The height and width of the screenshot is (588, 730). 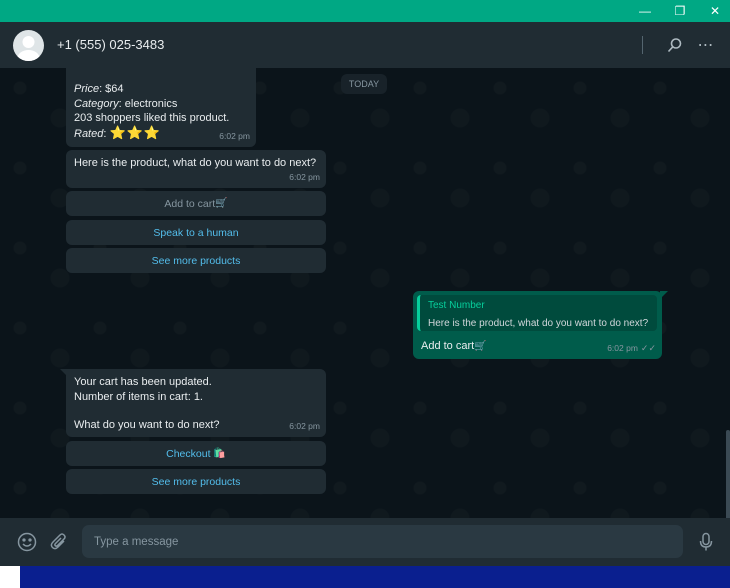 I want to click on chat-header: +1 (555) 025-3483 ⋯, so click(x=365, y=45).